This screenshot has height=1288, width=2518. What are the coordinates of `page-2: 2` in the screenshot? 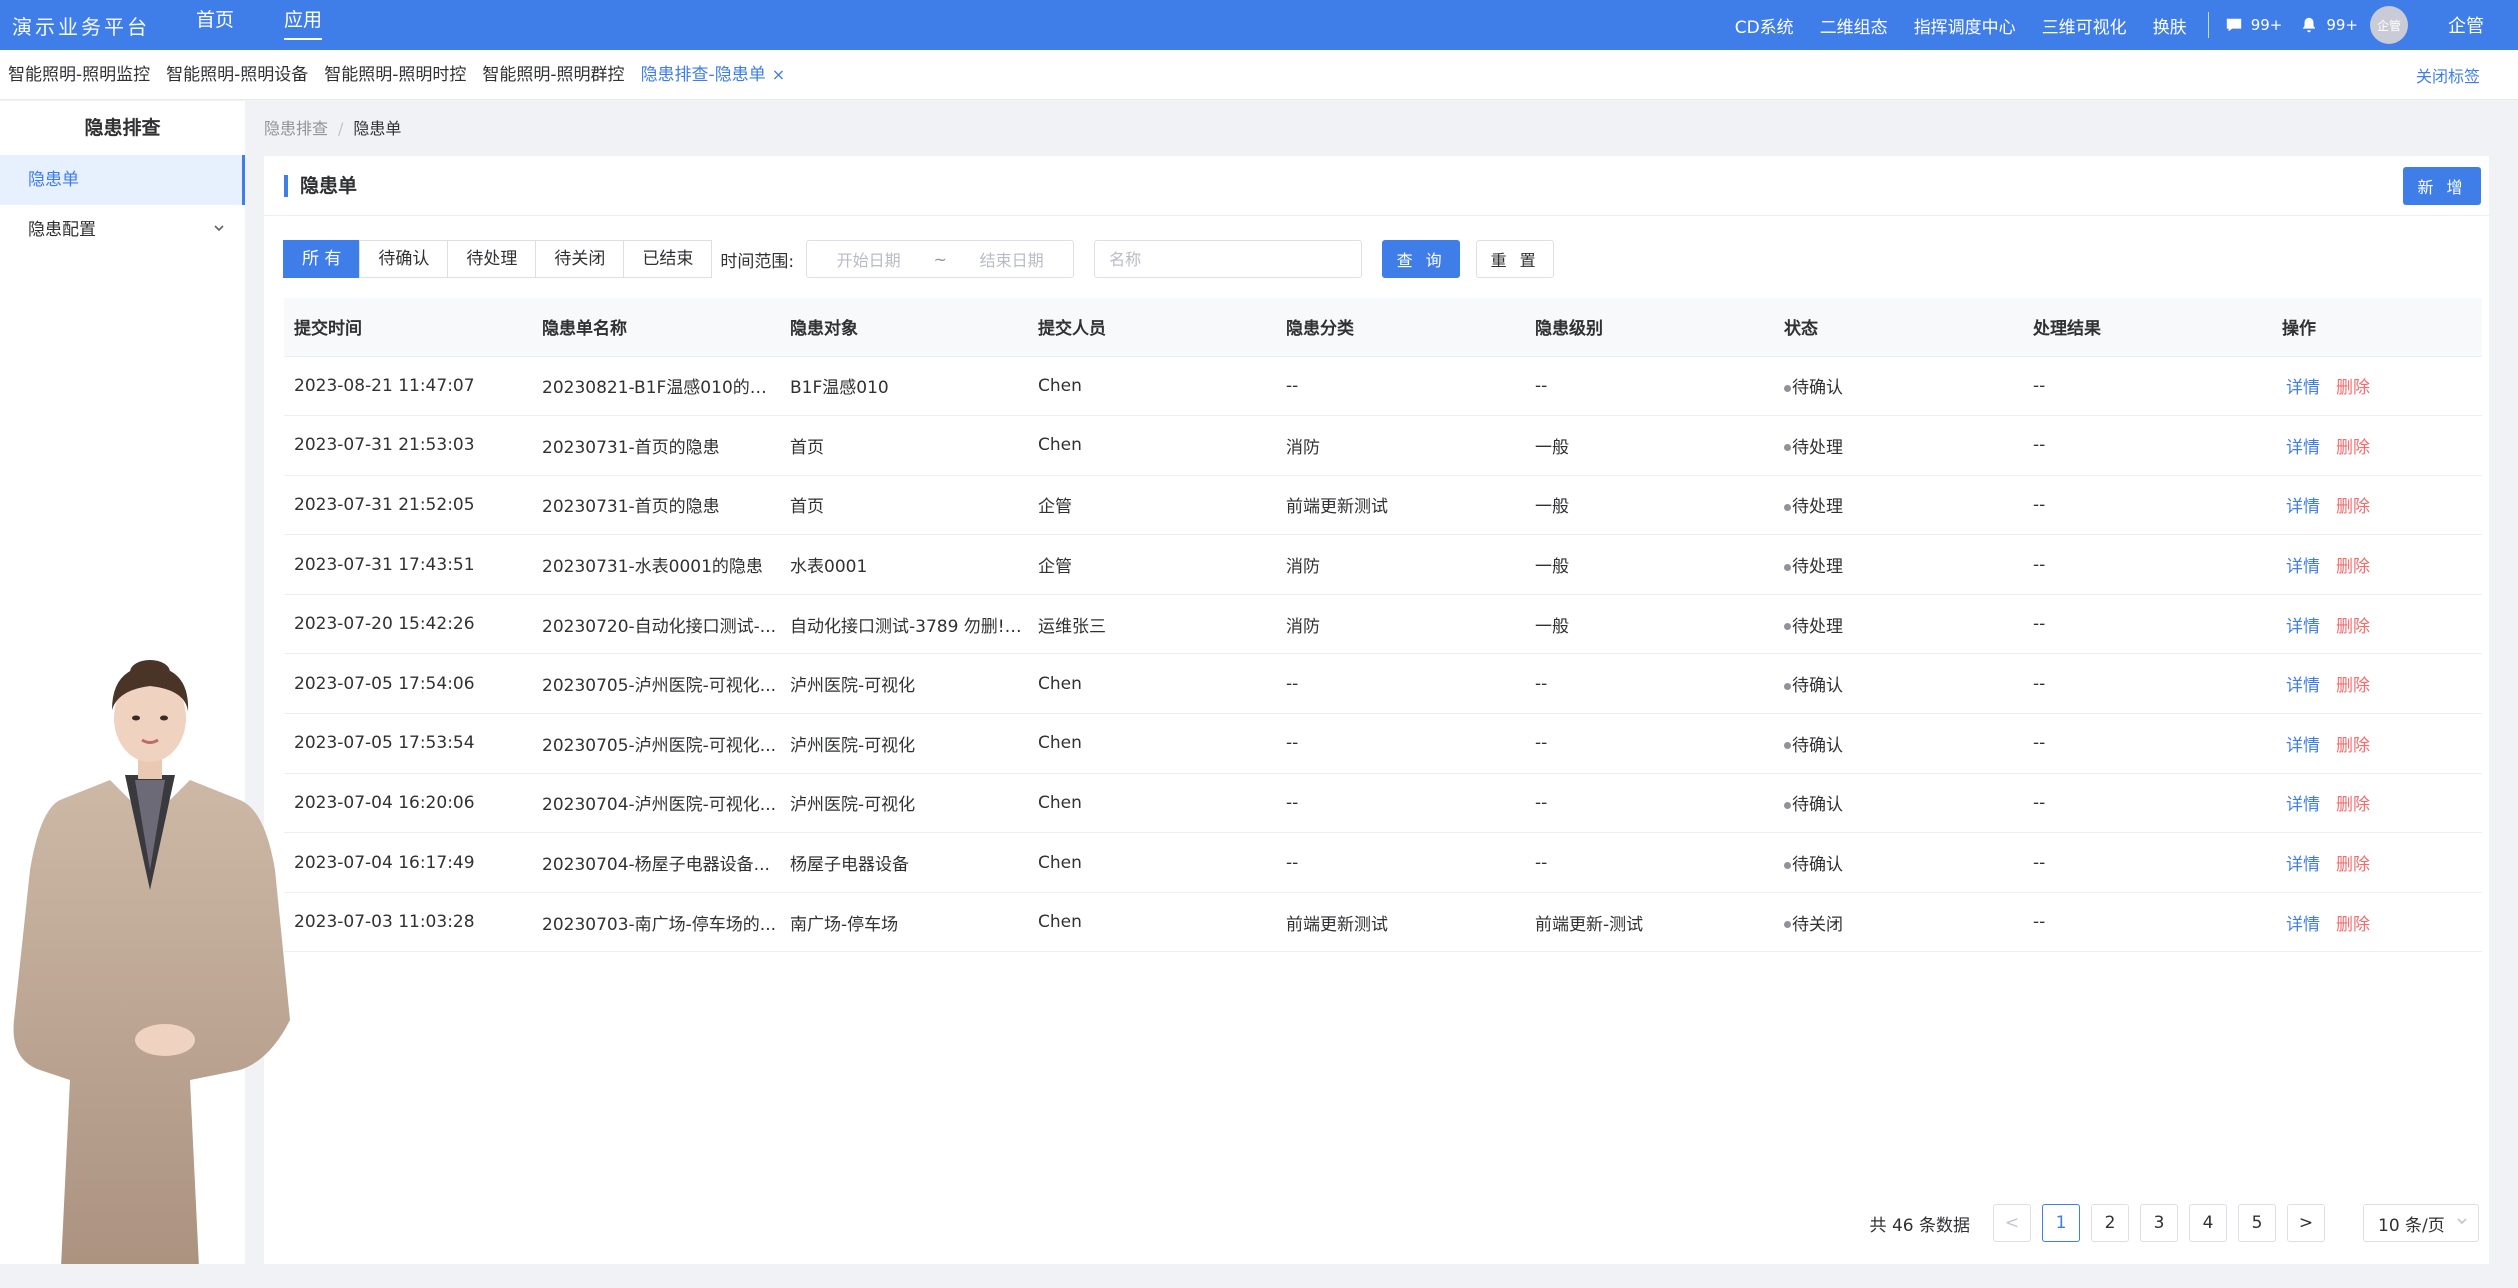 It's located at (2110, 1223).